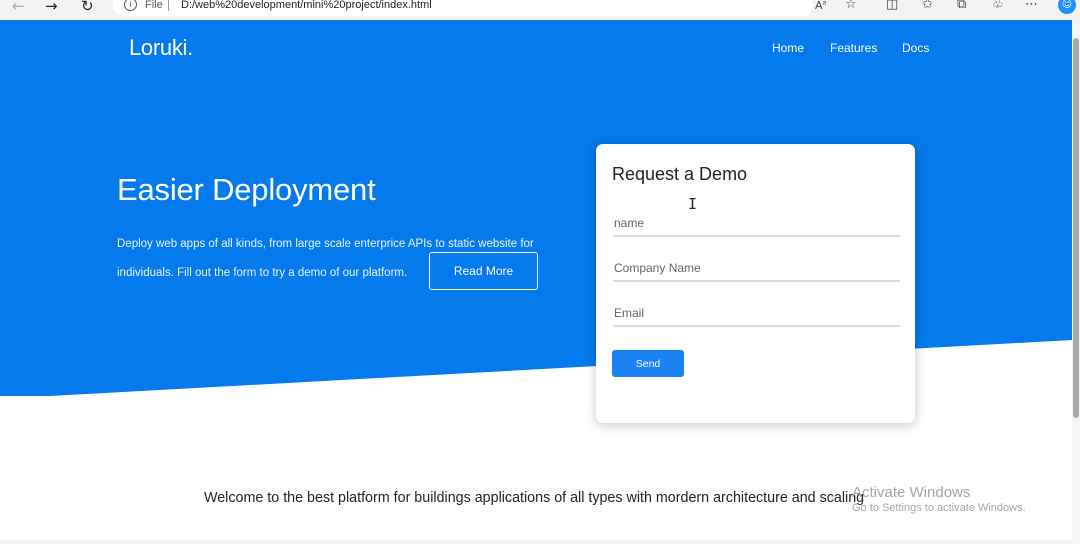 The height and width of the screenshot is (544, 1080). Describe the element at coordinates (87, 7) in the screenshot. I see `reload-icon: ↻` at that location.